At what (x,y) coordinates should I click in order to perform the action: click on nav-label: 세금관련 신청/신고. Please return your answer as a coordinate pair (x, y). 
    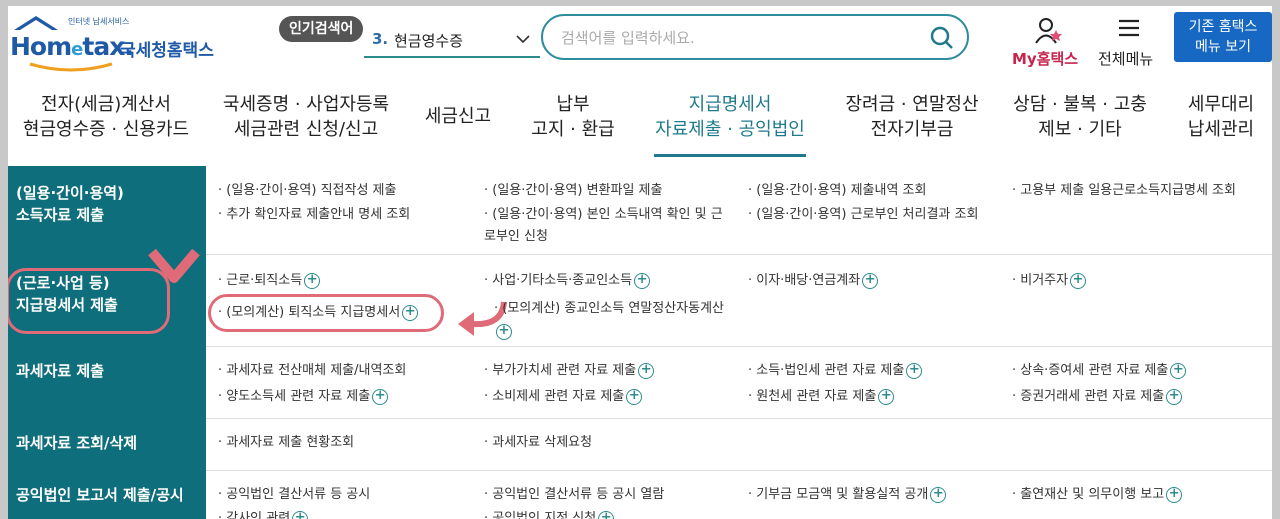
    Looking at the image, I should click on (306, 129).